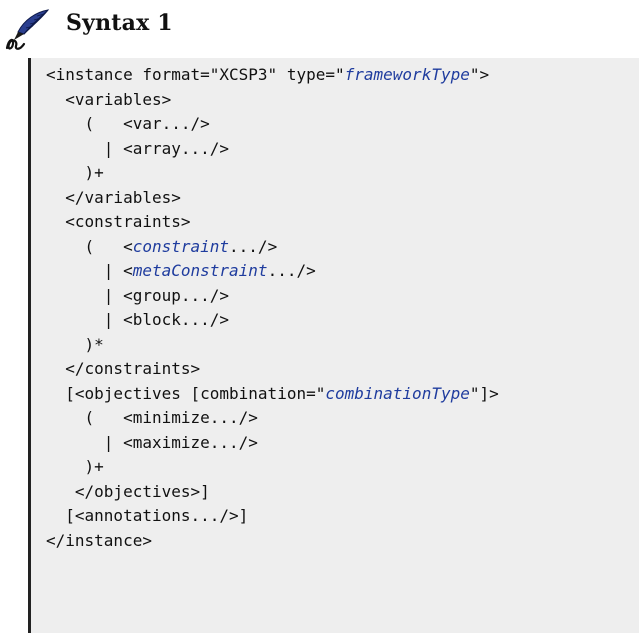 This screenshot has height=633, width=639. What do you see at coordinates (272, 198) in the screenshot?
I see `code-line: </variables>` at bounding box center [272, 198].